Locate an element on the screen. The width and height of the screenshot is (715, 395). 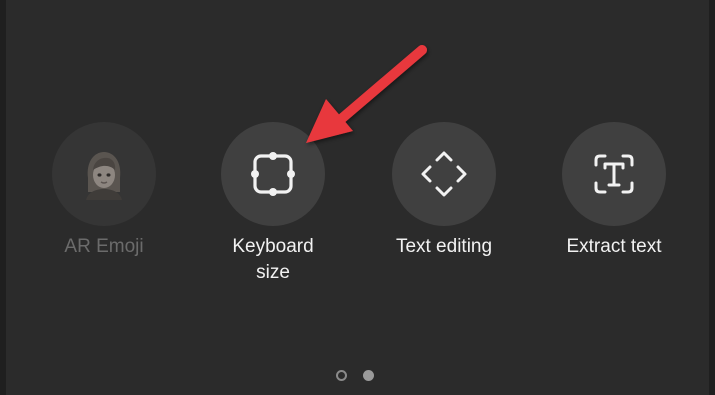
ar-emoji-circle is located at coordinates (104, 174).